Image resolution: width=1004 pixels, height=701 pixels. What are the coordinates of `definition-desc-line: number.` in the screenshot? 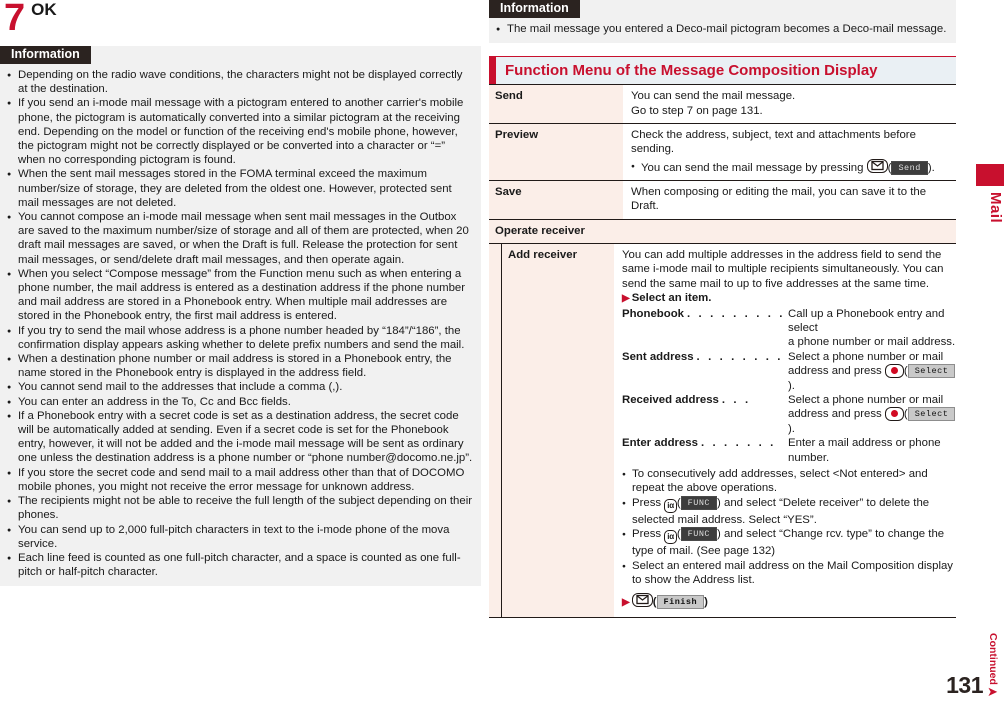 It's located at (809, 457).